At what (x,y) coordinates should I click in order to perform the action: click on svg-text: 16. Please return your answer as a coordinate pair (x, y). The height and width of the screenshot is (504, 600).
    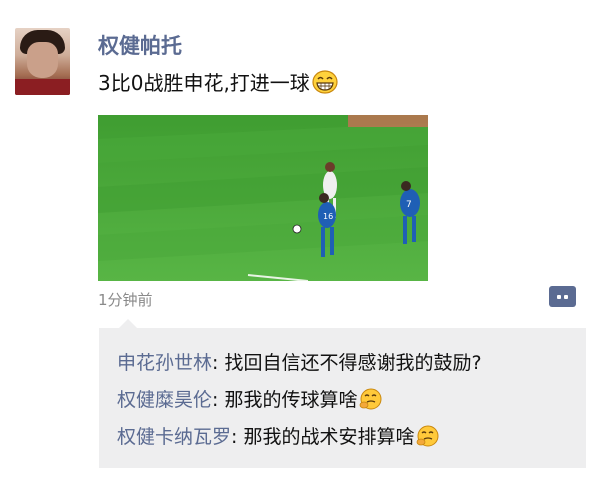
    Looking at the image, I should click on (328, 216).